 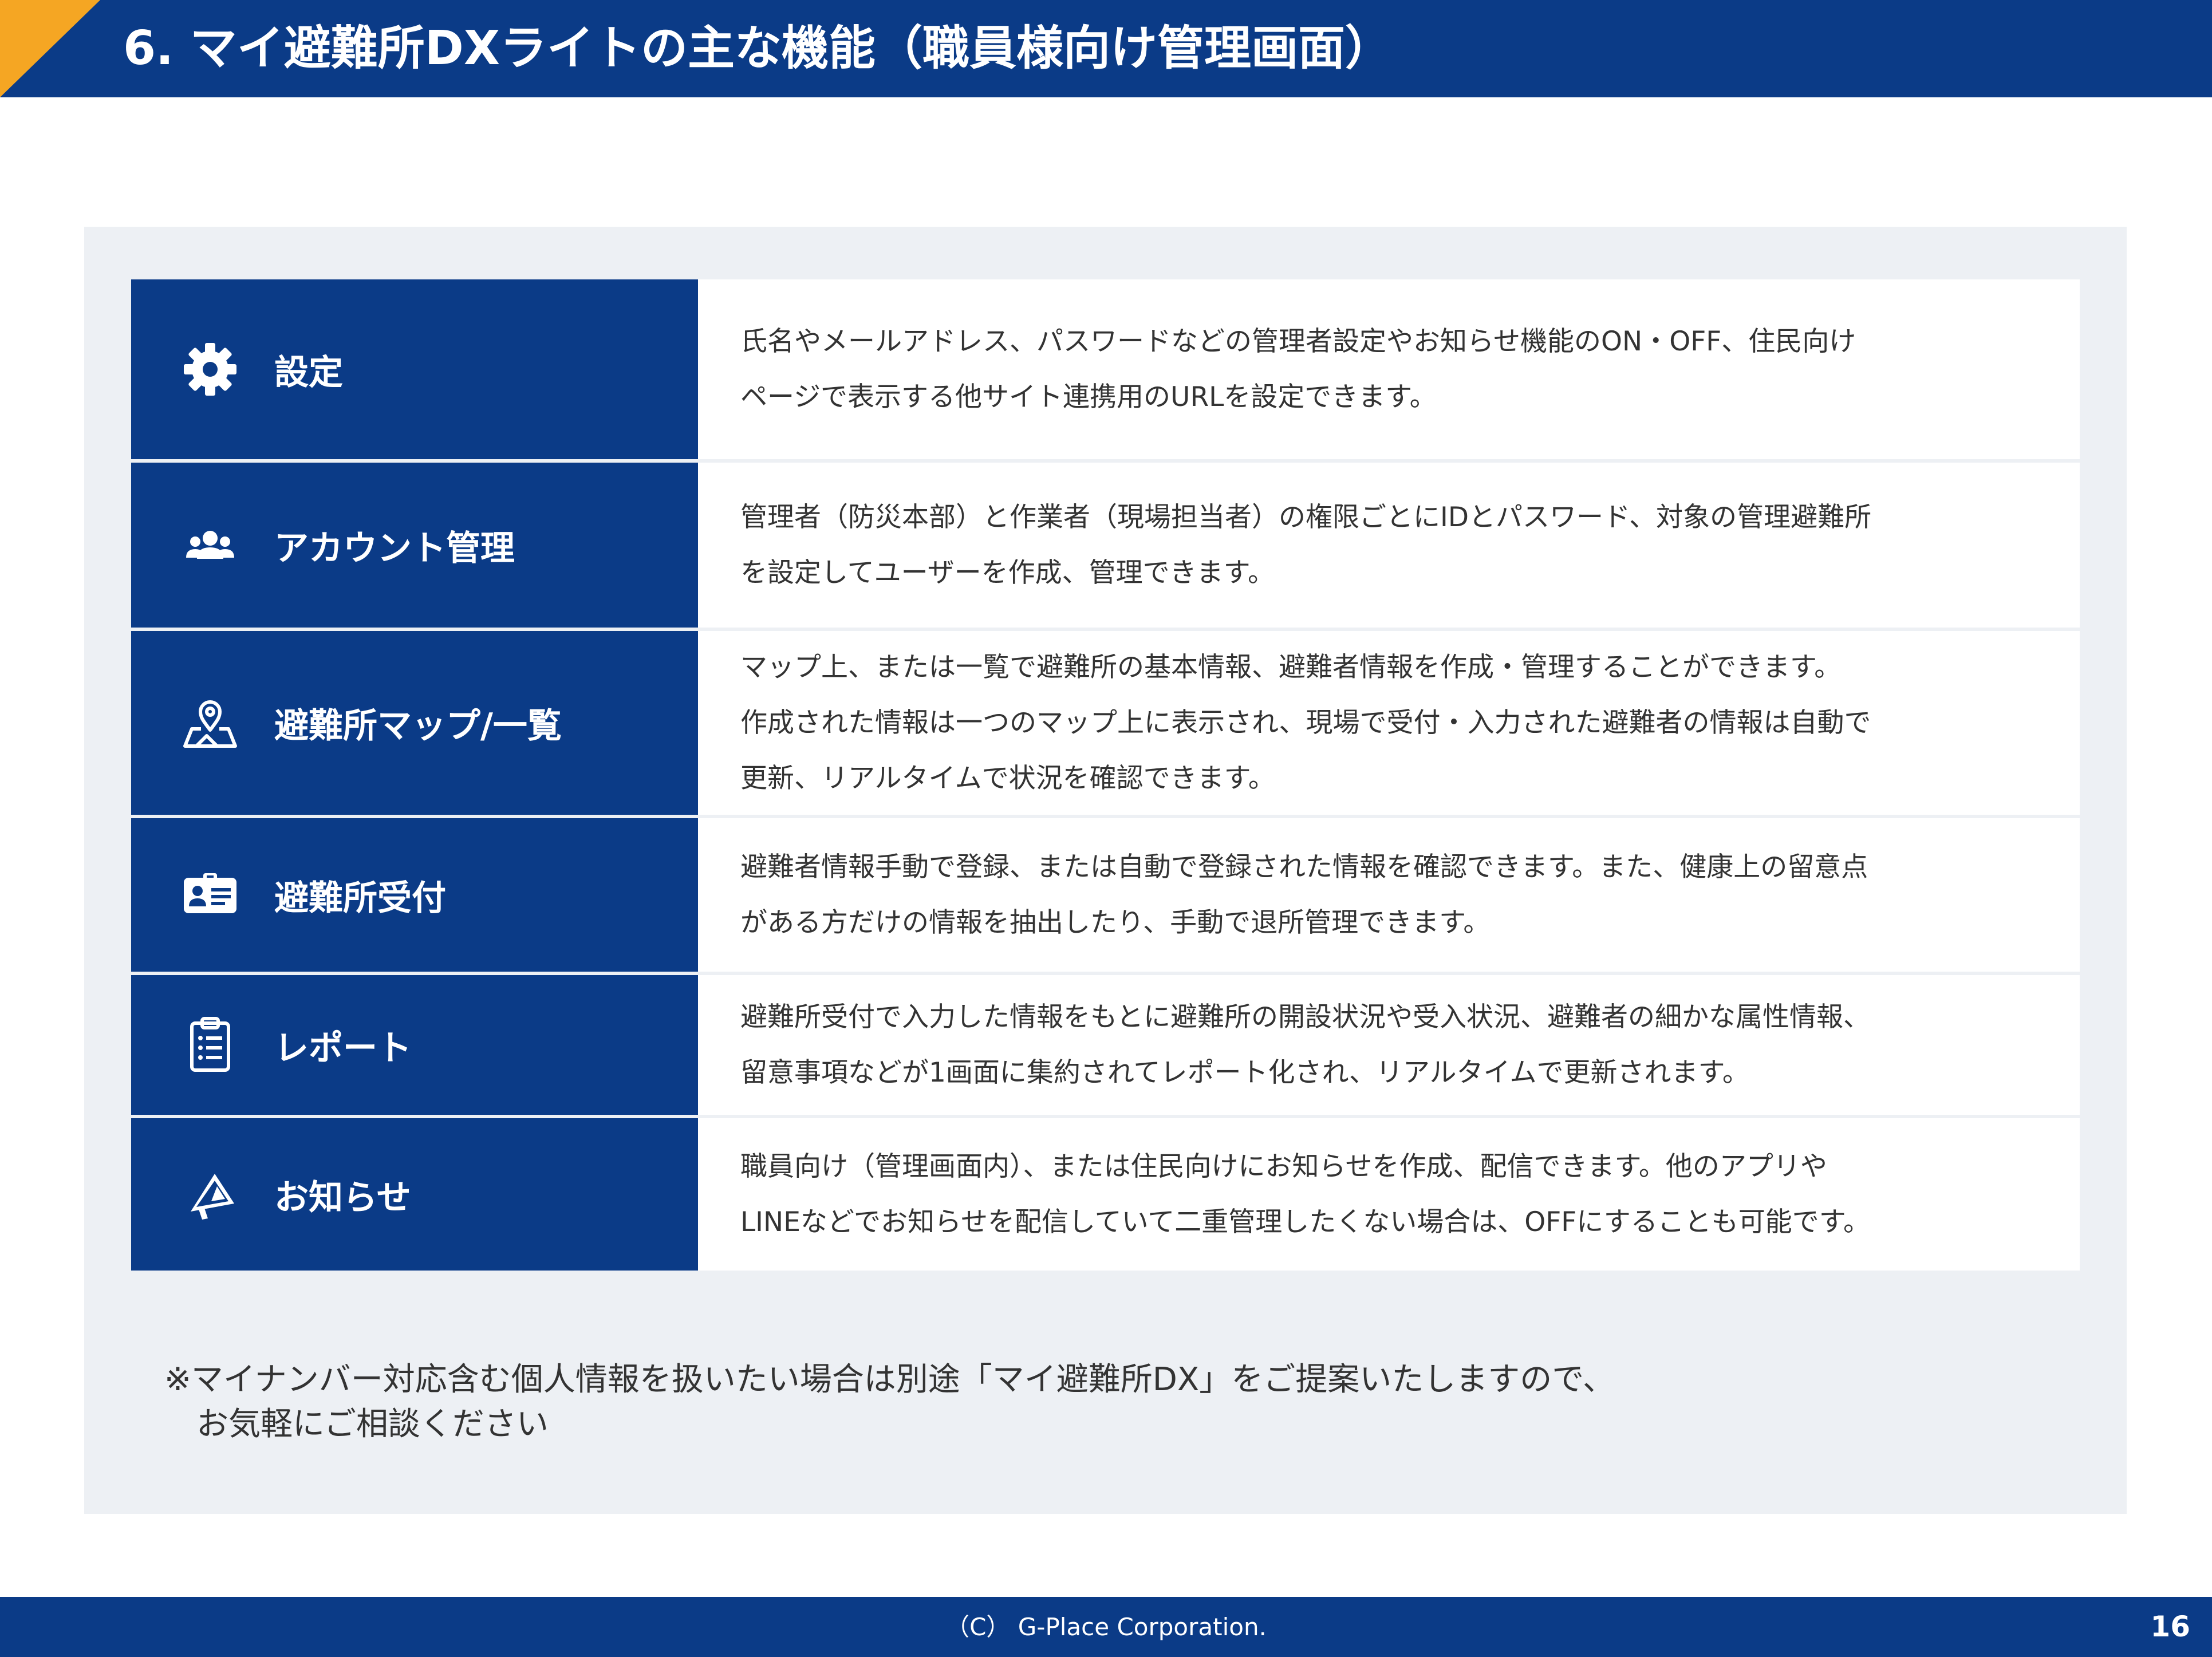 I want to click on feature-label-cell: 避難所受付, so click(x=414, y=895).